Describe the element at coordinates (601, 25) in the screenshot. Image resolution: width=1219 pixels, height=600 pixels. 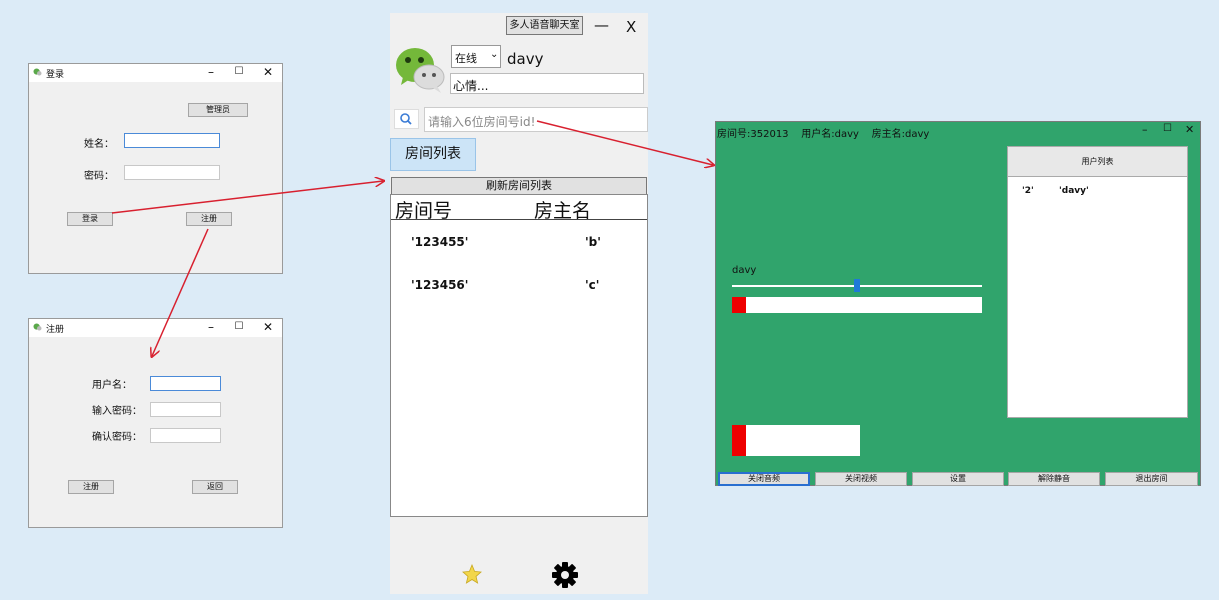
I see `minimize-icon: —` at that location.